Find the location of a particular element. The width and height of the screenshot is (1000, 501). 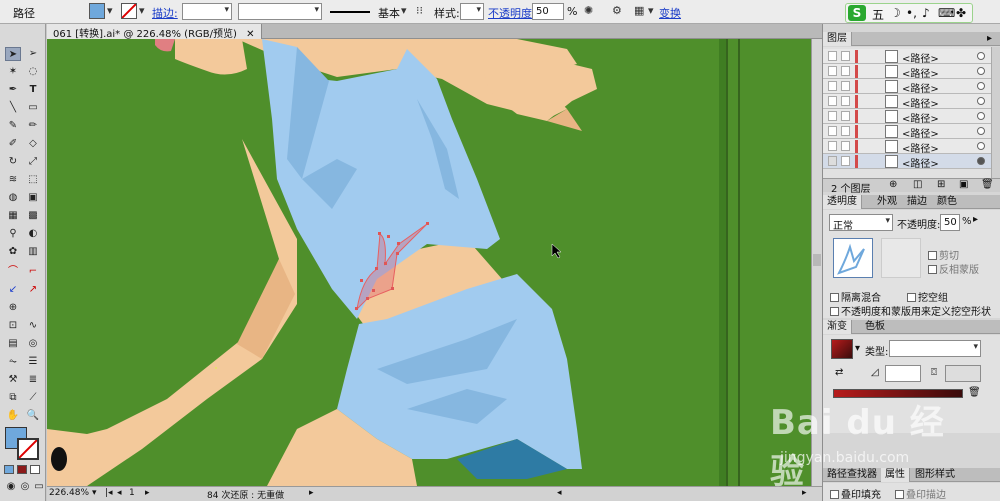

new-sublayer-icon: ⊞ is located at coordinates (941, 184).